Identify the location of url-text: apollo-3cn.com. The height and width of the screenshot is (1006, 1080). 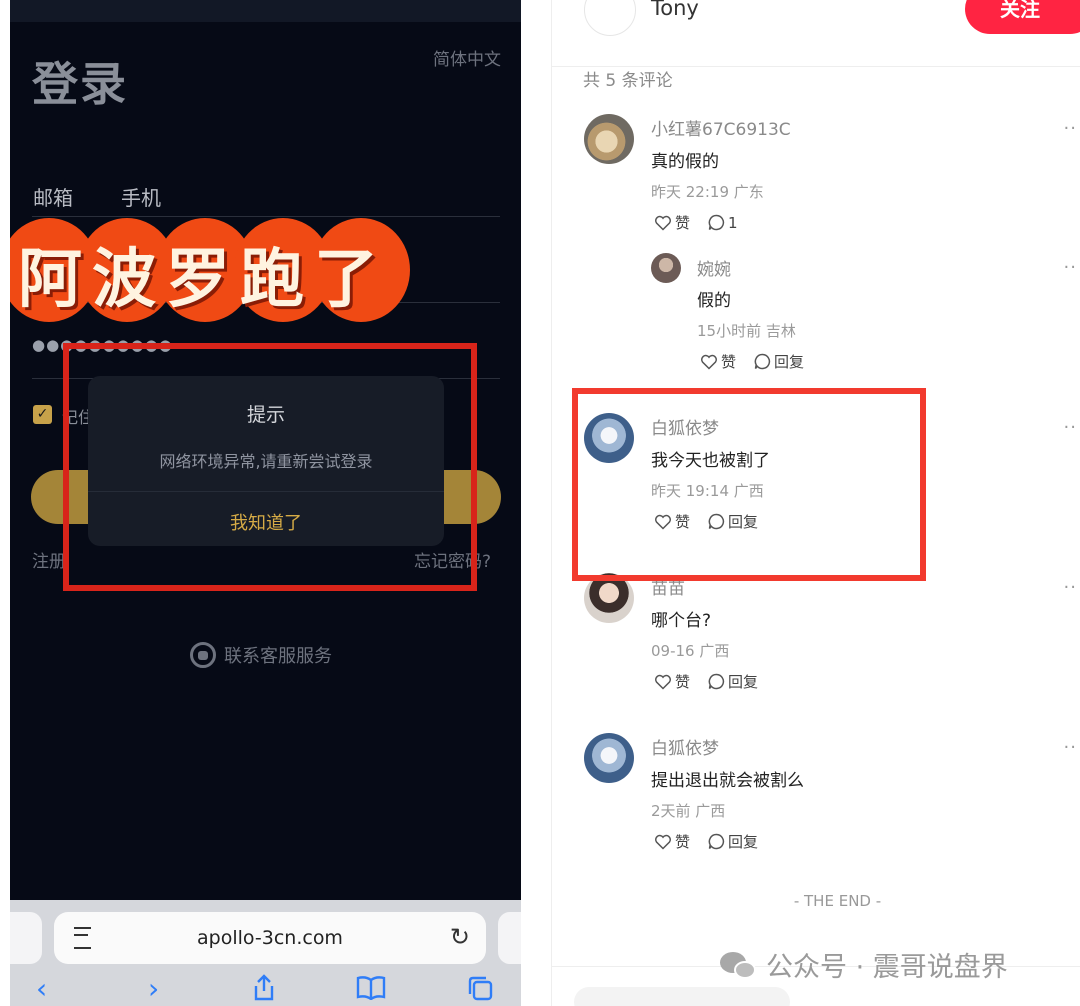
(270, 938).